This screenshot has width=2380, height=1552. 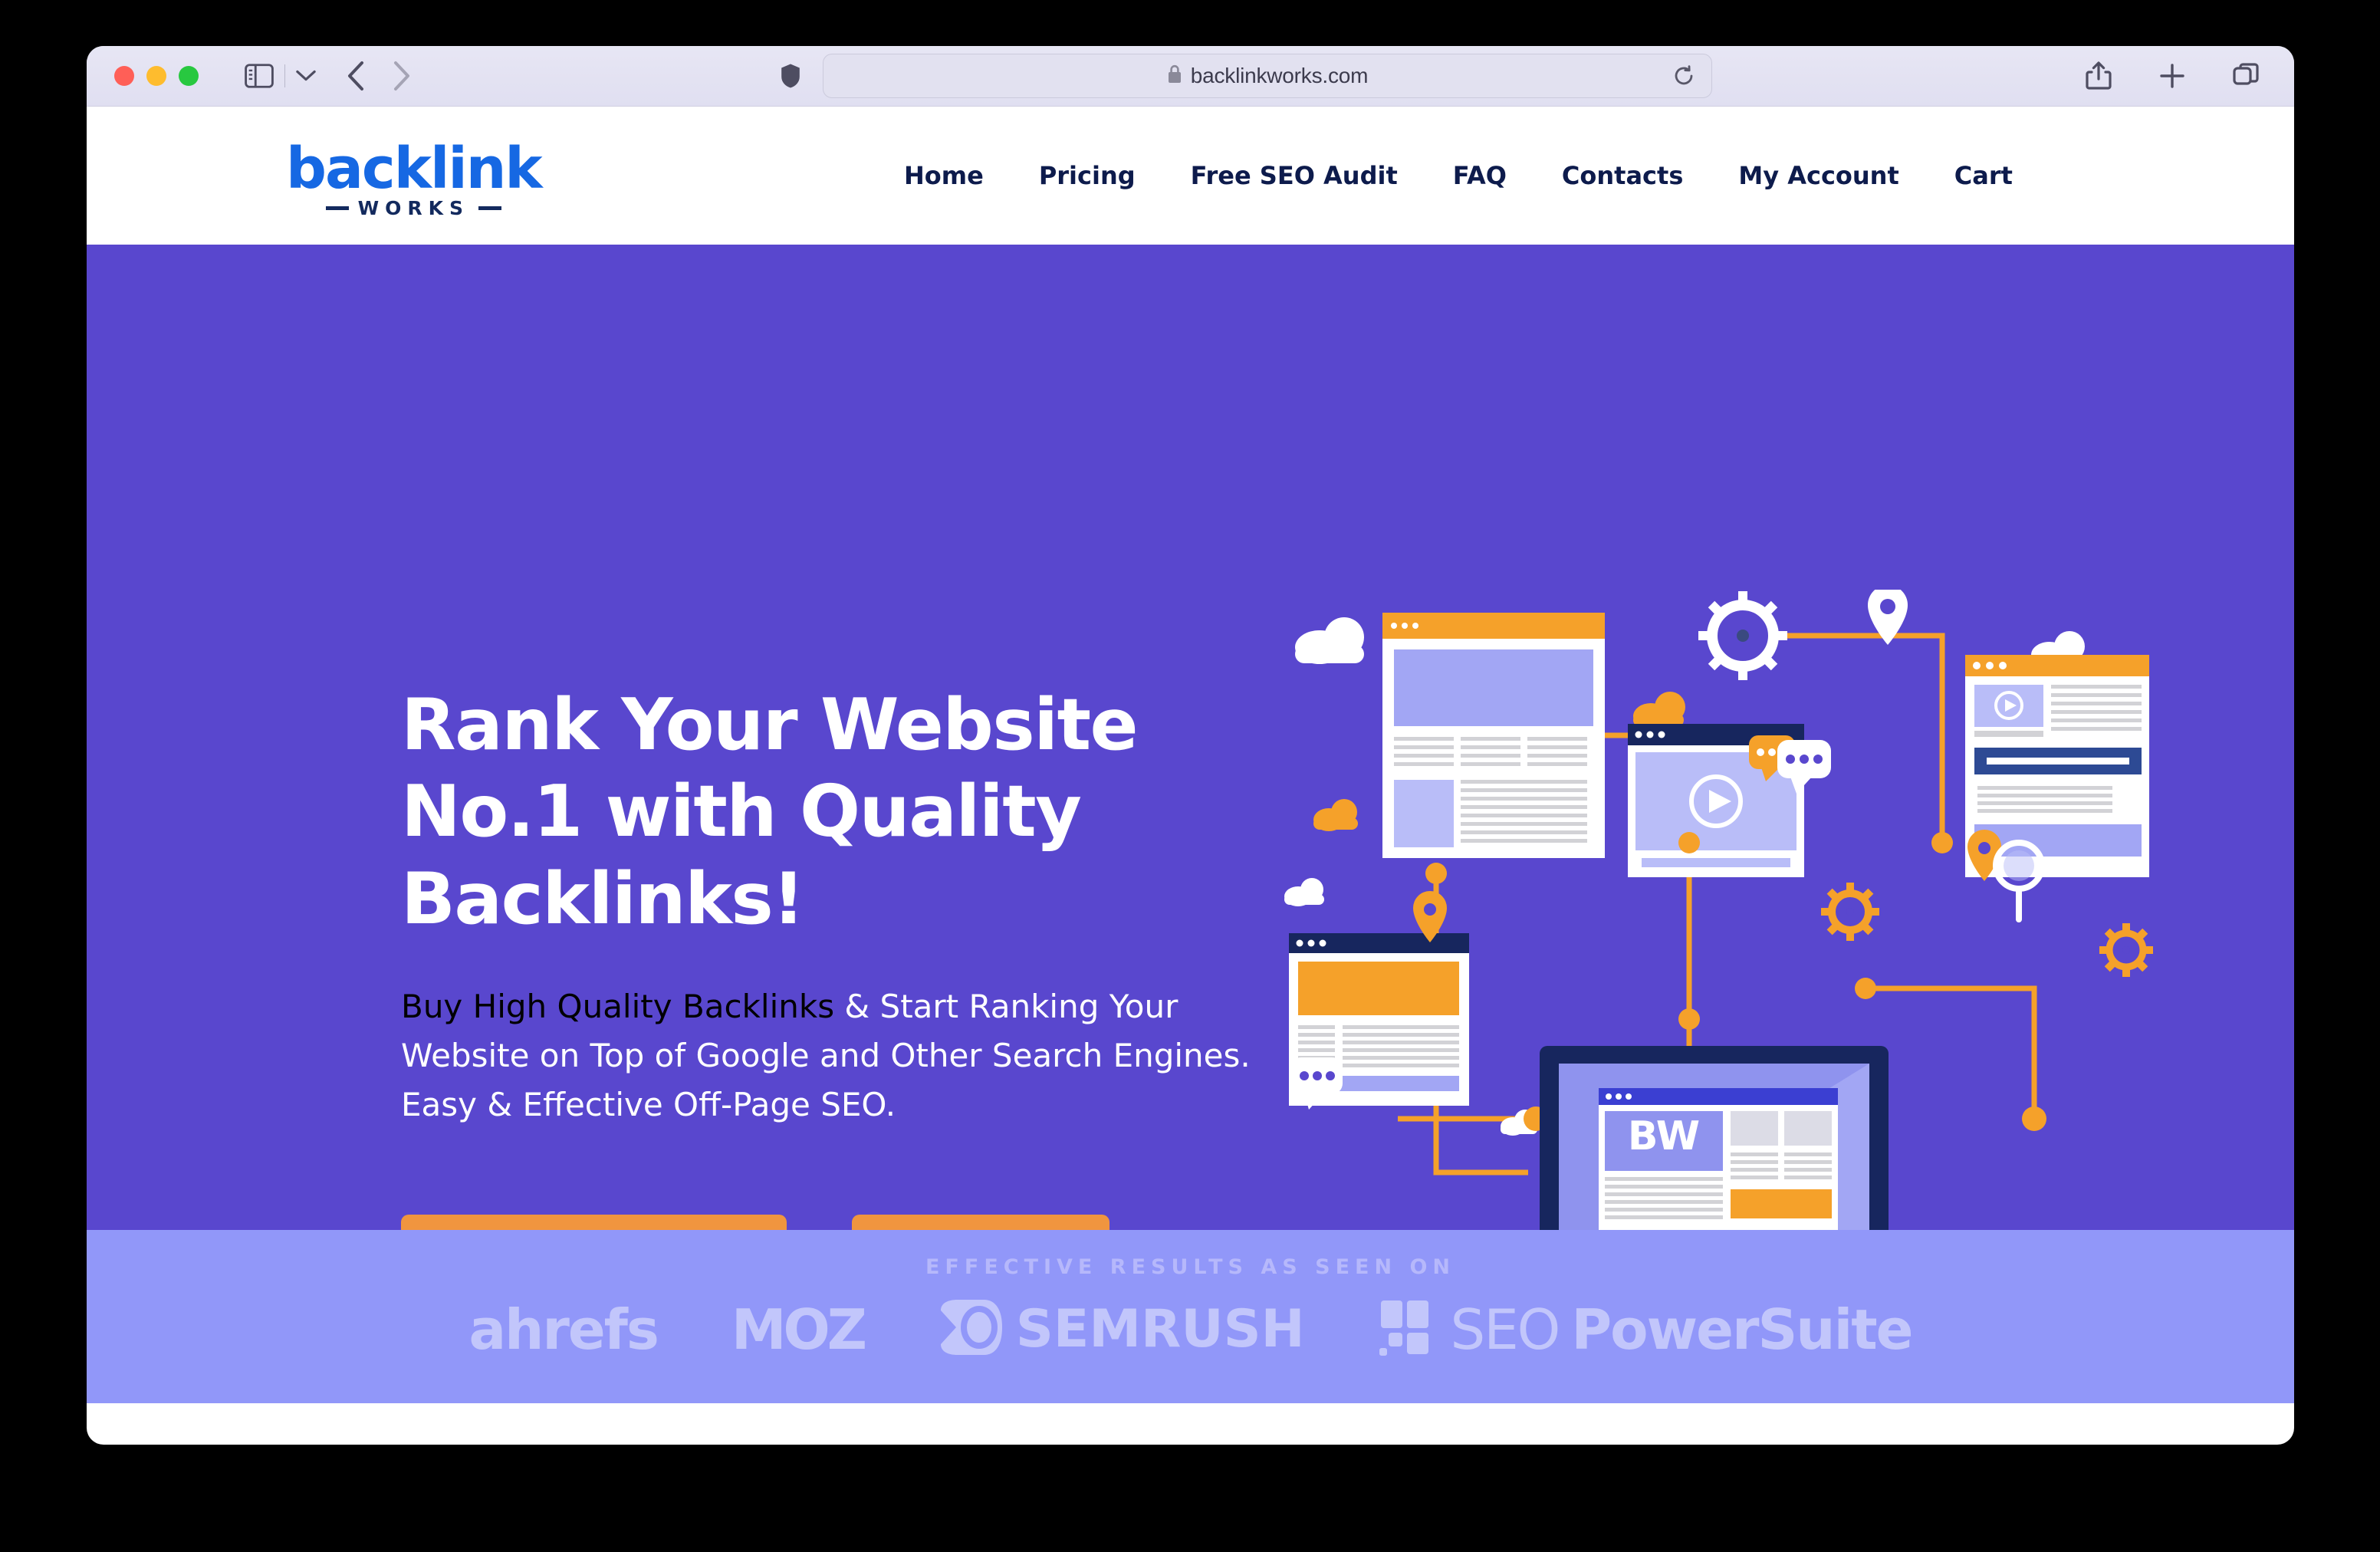 What do you see at coordinates (285, 75) in the screenshot?
I see `toolbar-divider` at bounding box center [285, 75].